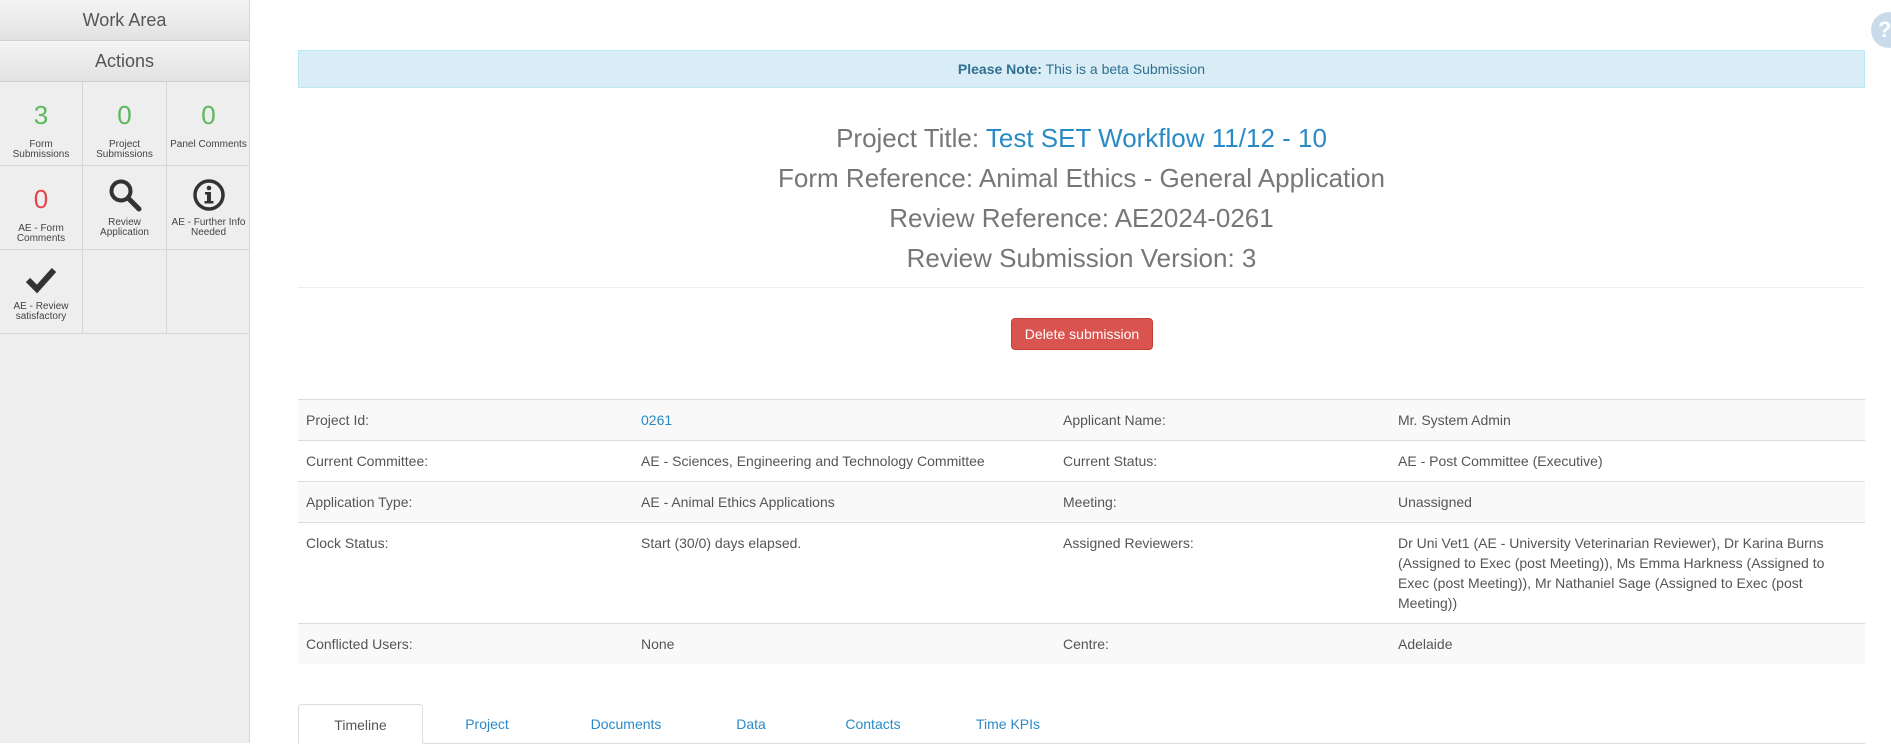 This screenshot has height=745, width=1891. I want to click on review-reference: Review Reference: AE2024-0261, so click(1081, 218).